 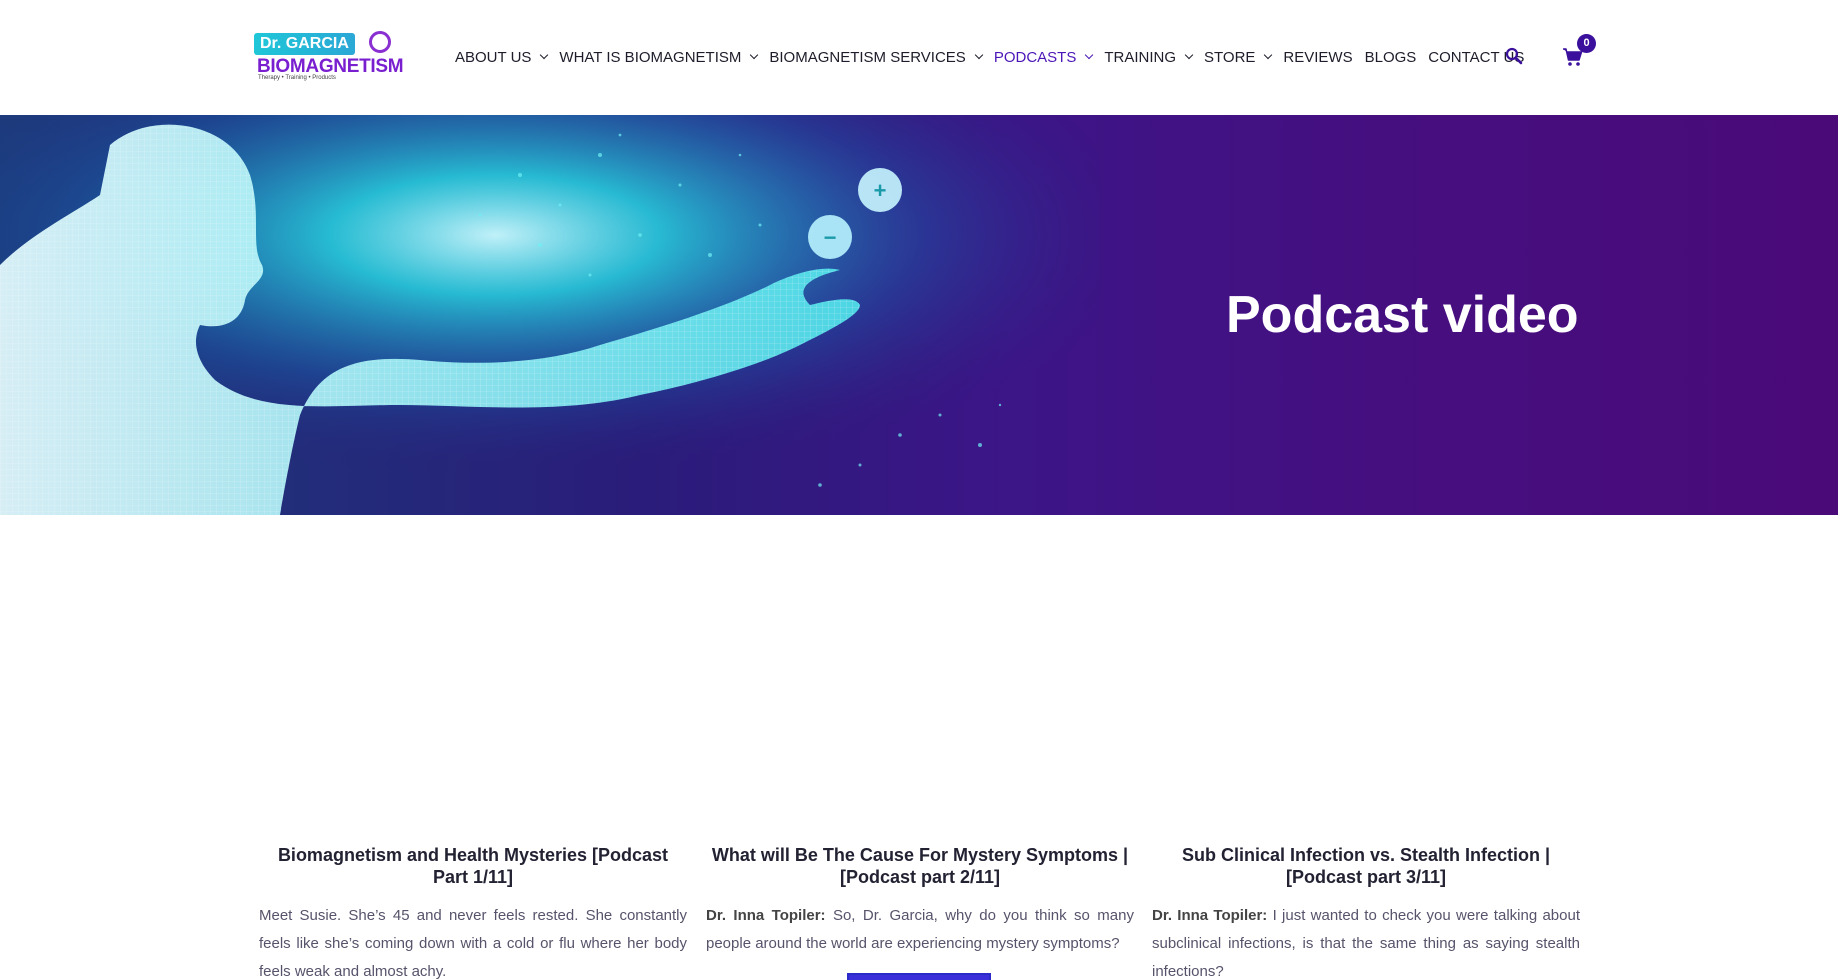 I want to click on search-icon, so click(x=1514, y=56).